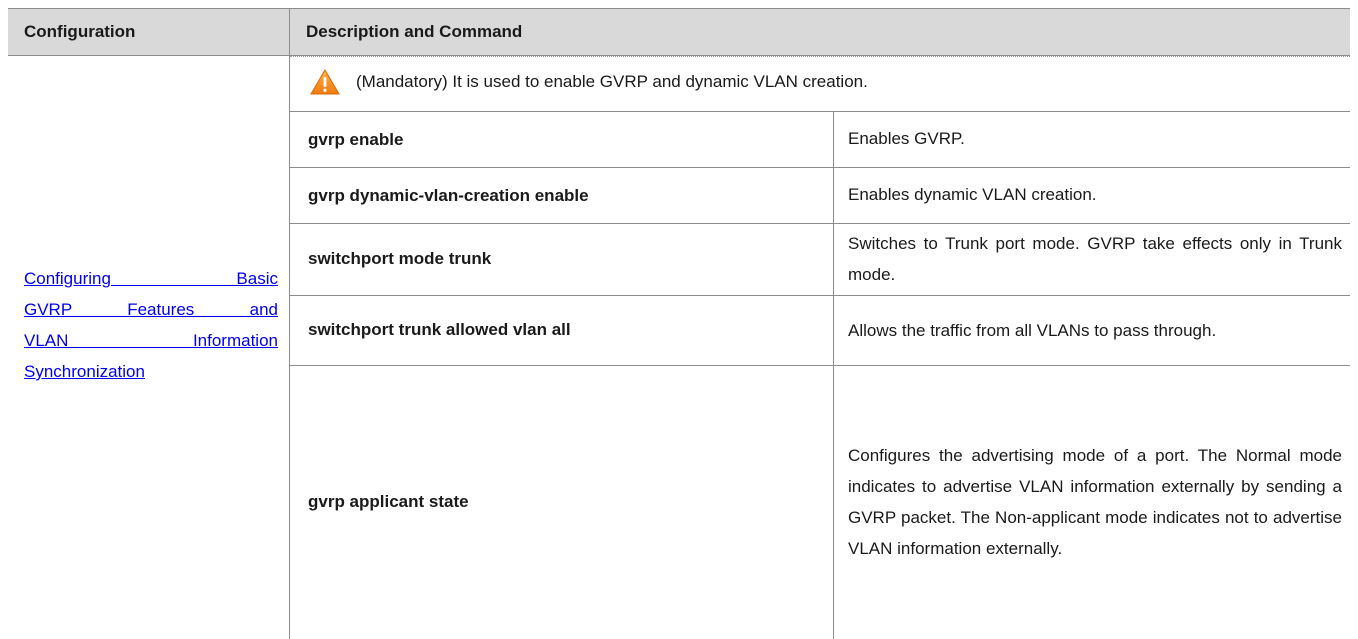 This screenshot has height=639, width=1358. Describe the element at coordinates (400, 258) in the screenshot. I see `command-switchport-mode-trunk: switchport mode trunk` at that location.